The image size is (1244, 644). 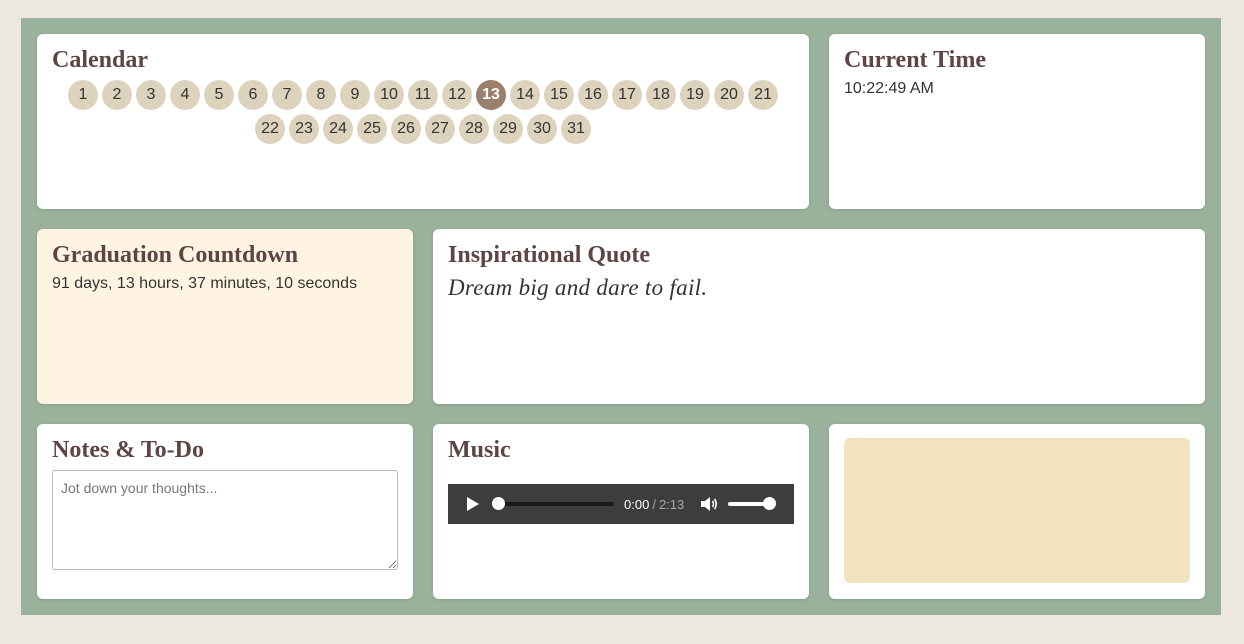 What do you see at coordinates (128, 450) in the screenshot?
I see `notes-title: Notes & To-Do` at bounding box center [128, 450].